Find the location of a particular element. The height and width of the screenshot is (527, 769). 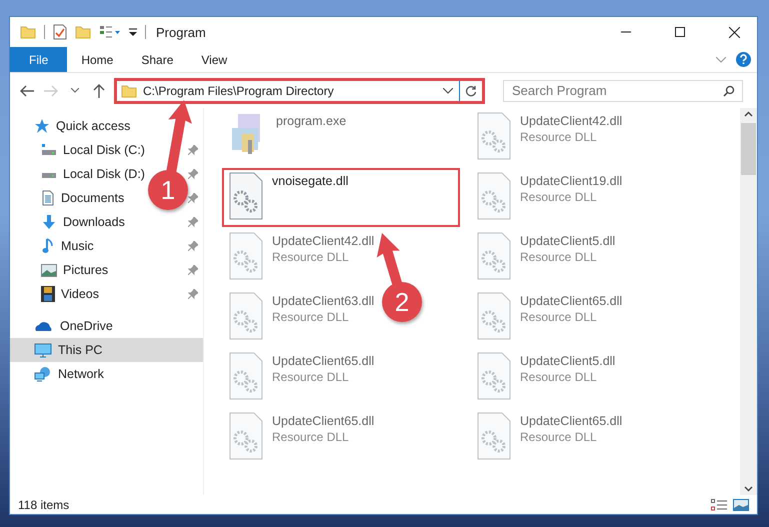

film-icon is located at coordinates (48, 294).